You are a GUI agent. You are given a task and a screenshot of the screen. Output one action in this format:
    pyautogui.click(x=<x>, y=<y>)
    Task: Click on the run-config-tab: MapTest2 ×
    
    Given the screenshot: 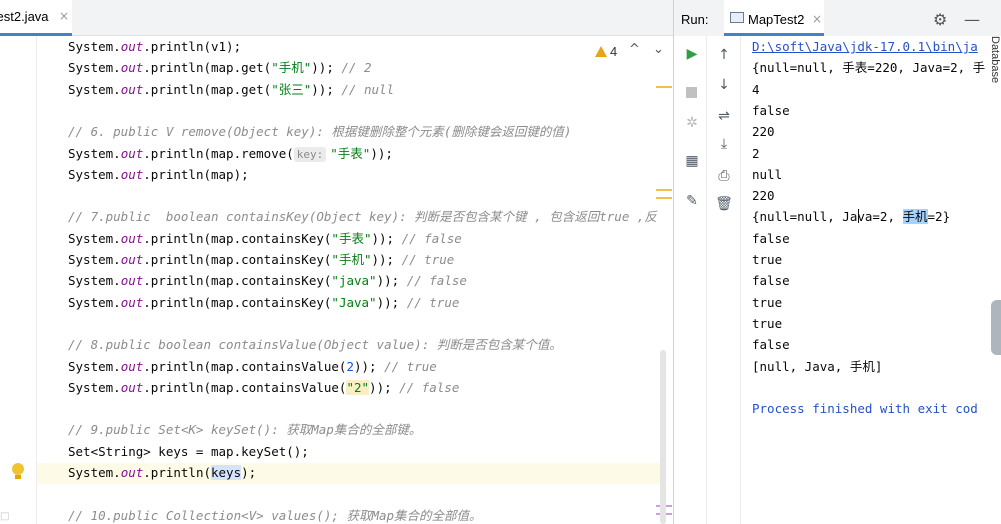 What is the action you would take?
    pyautogui.click(x=774, y=18)
    